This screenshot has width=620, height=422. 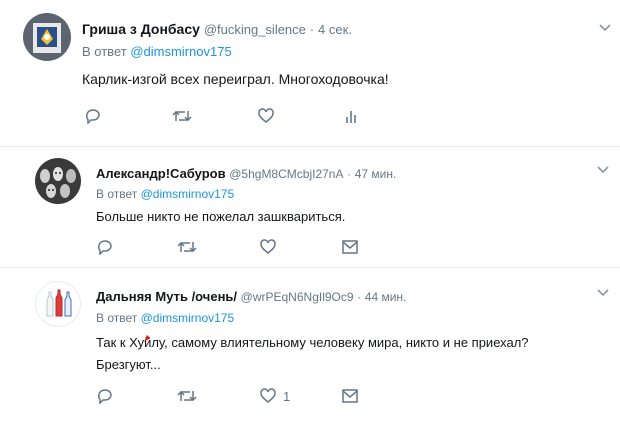 I want to click on timestamp: 47 мин., so click(x=376, y=174).